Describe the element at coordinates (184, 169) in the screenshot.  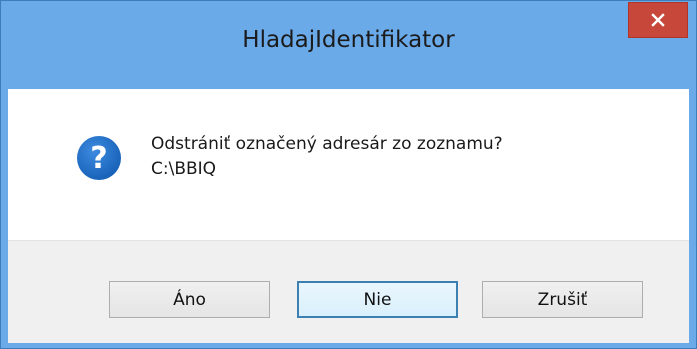
I see `message-line-path: C:\BBIQ` at that location.